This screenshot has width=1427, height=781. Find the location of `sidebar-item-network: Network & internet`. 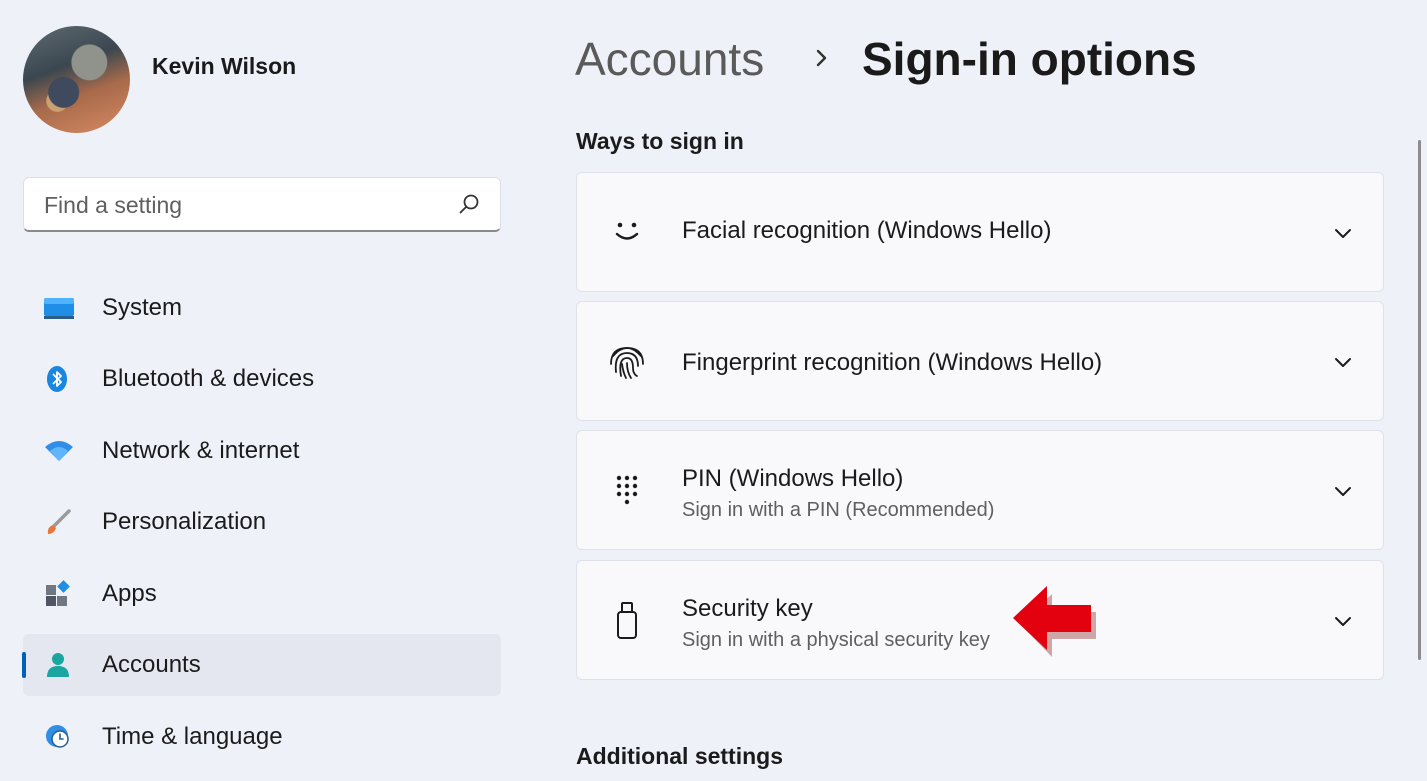

sidebar-item-network: Network & internet is located at coordinates (262, 451).